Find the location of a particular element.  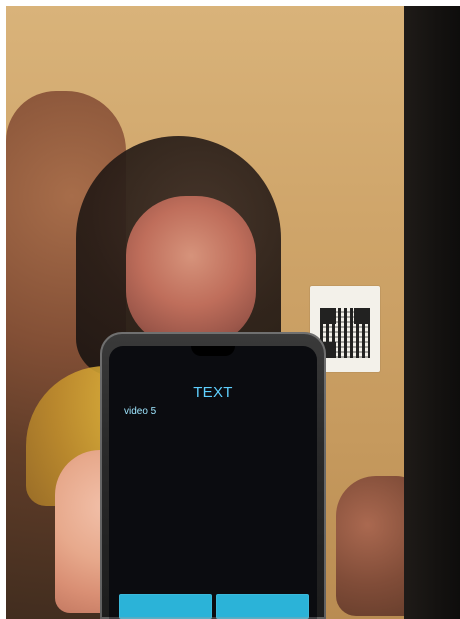

woman-face is located at coordinates (191, 271).